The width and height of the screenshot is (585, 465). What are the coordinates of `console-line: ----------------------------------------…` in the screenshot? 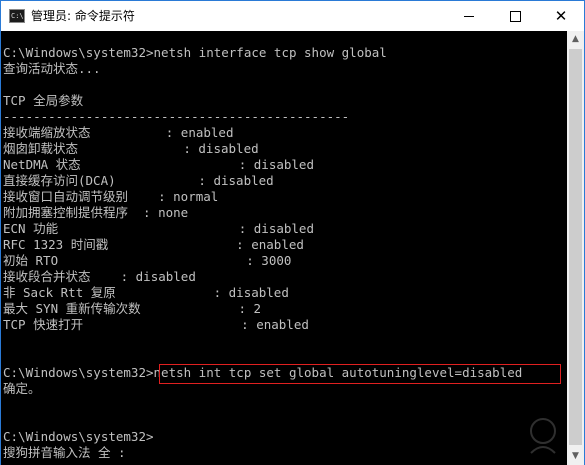 It's located at (176, 116).